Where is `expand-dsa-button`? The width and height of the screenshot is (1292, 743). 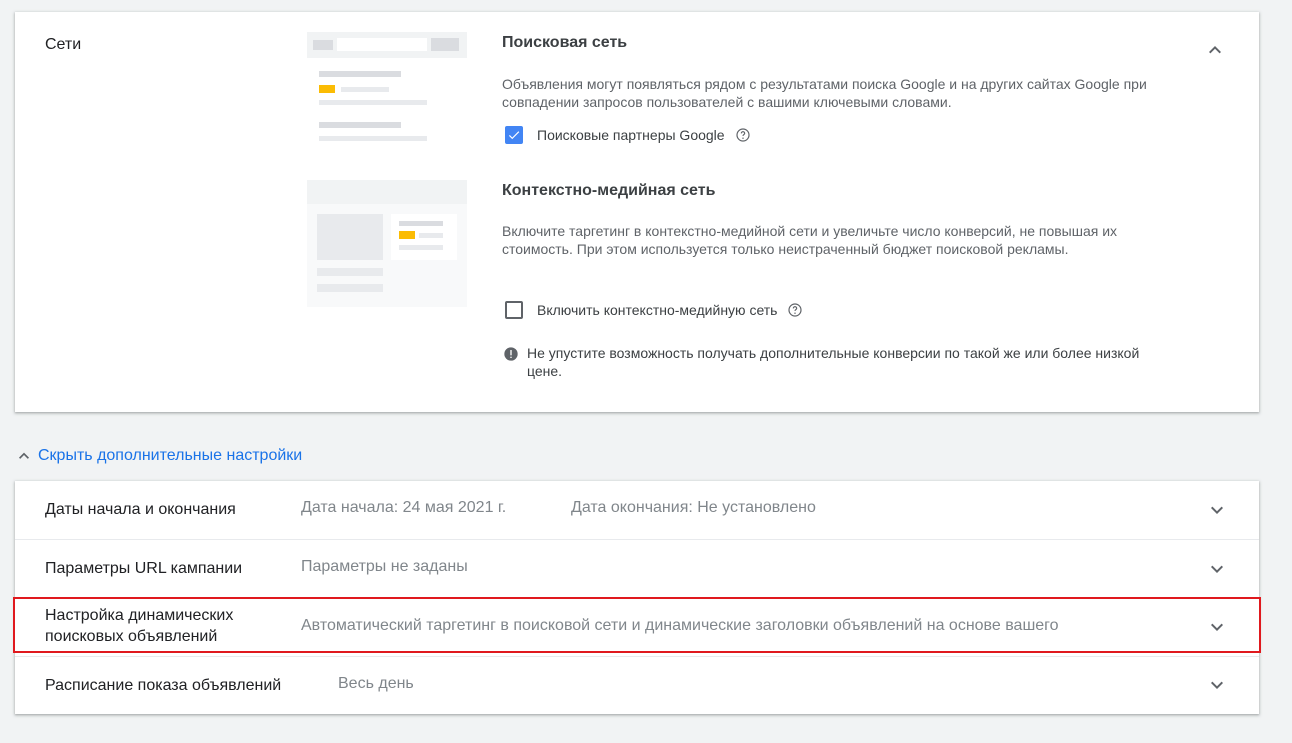 expand-dsa-button is located at coordinates (1217, 627).